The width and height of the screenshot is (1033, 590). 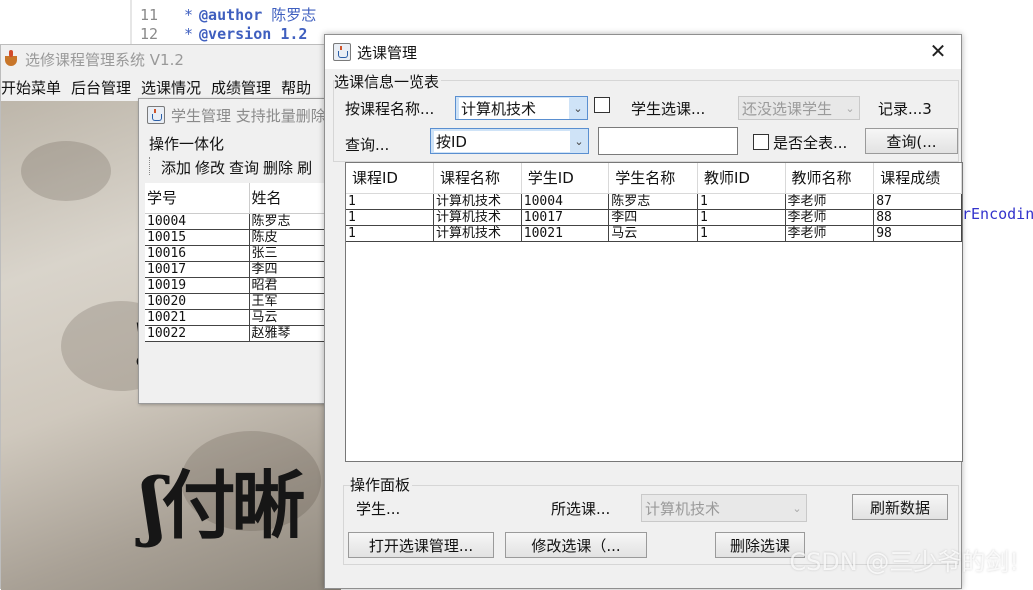 I want to click on query-button: 查询, so click(x=244, y=167).